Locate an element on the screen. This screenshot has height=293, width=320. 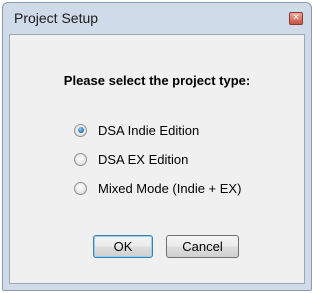
radio-option-label: Mixed Mode (Indie + EX) is located at coordinates (170, 188).